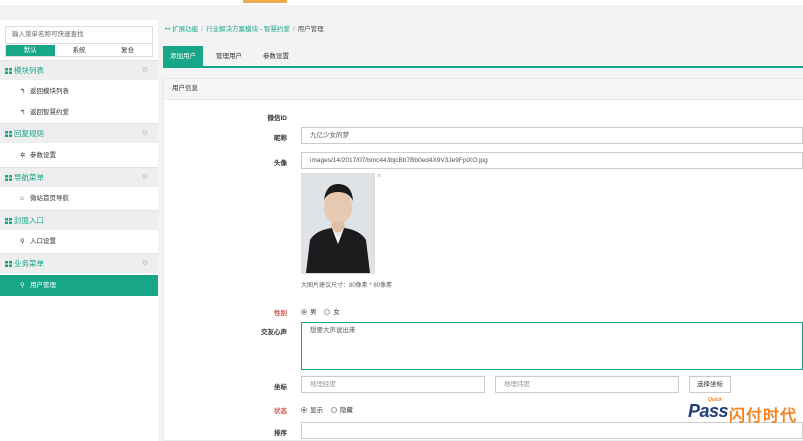 Image resolution: width=803 pixels, height=441 pixels. I want to click on latitude-input: 地理纬度, so click(587, 384).